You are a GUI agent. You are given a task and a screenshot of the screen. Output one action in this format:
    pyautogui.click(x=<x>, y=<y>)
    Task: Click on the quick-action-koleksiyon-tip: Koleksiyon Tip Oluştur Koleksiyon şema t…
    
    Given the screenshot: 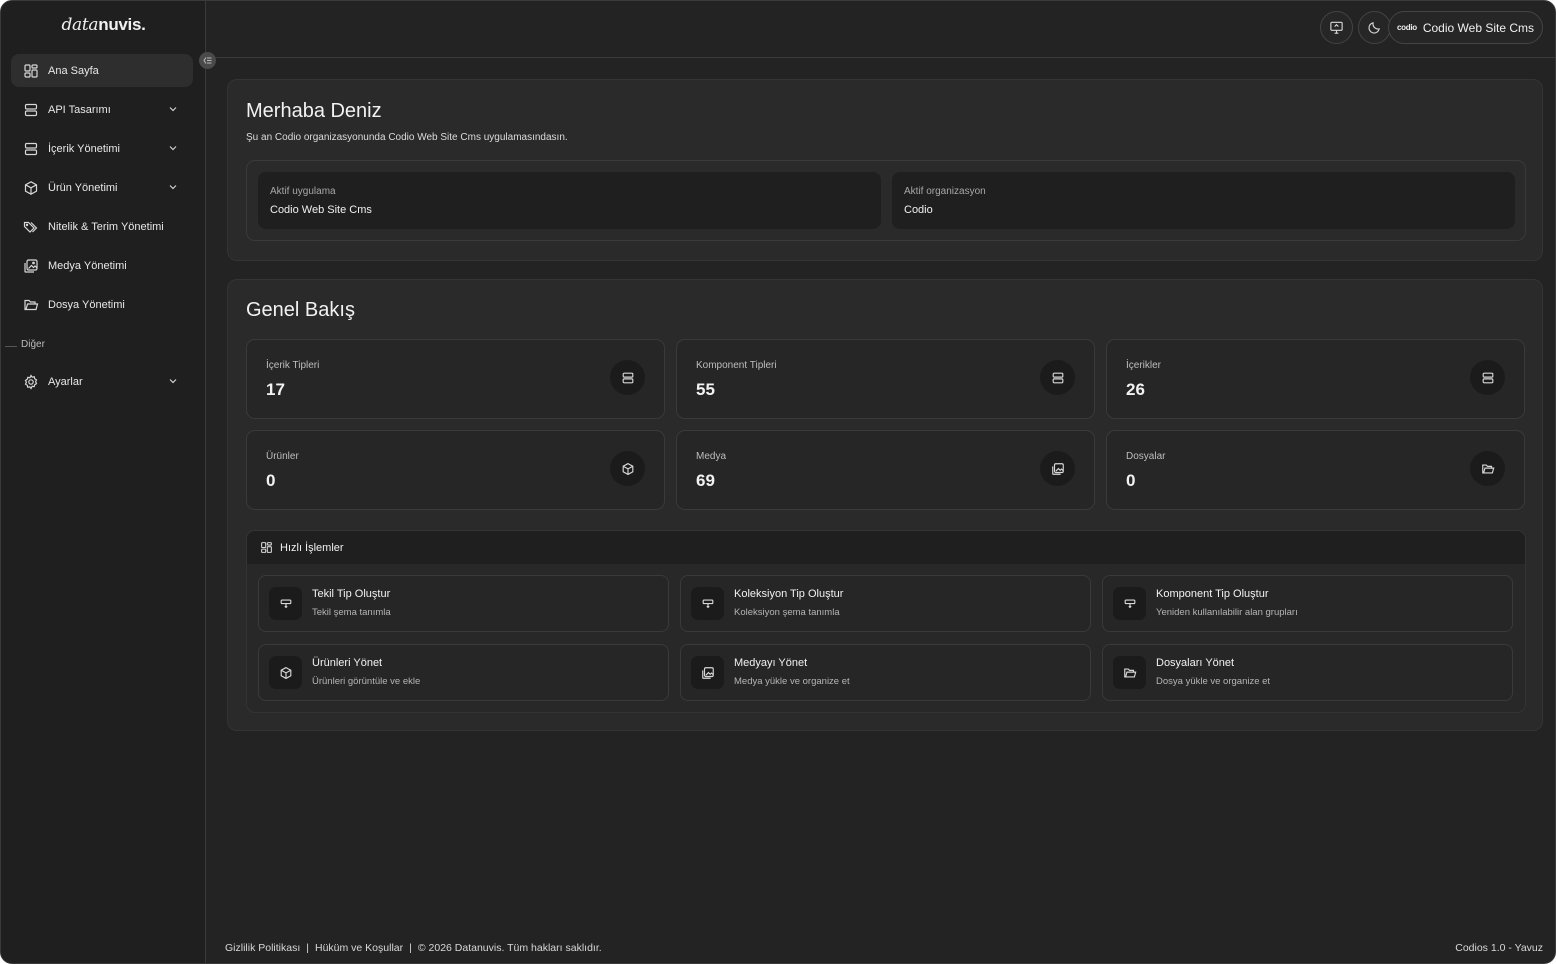 What is the action you would take?
    pyautogui.click(x=885, y=603)
    